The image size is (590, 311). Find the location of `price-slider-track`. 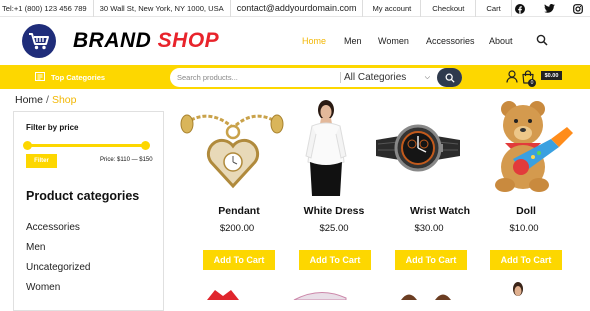

price-slider-track is located at coordinates (85, 145).